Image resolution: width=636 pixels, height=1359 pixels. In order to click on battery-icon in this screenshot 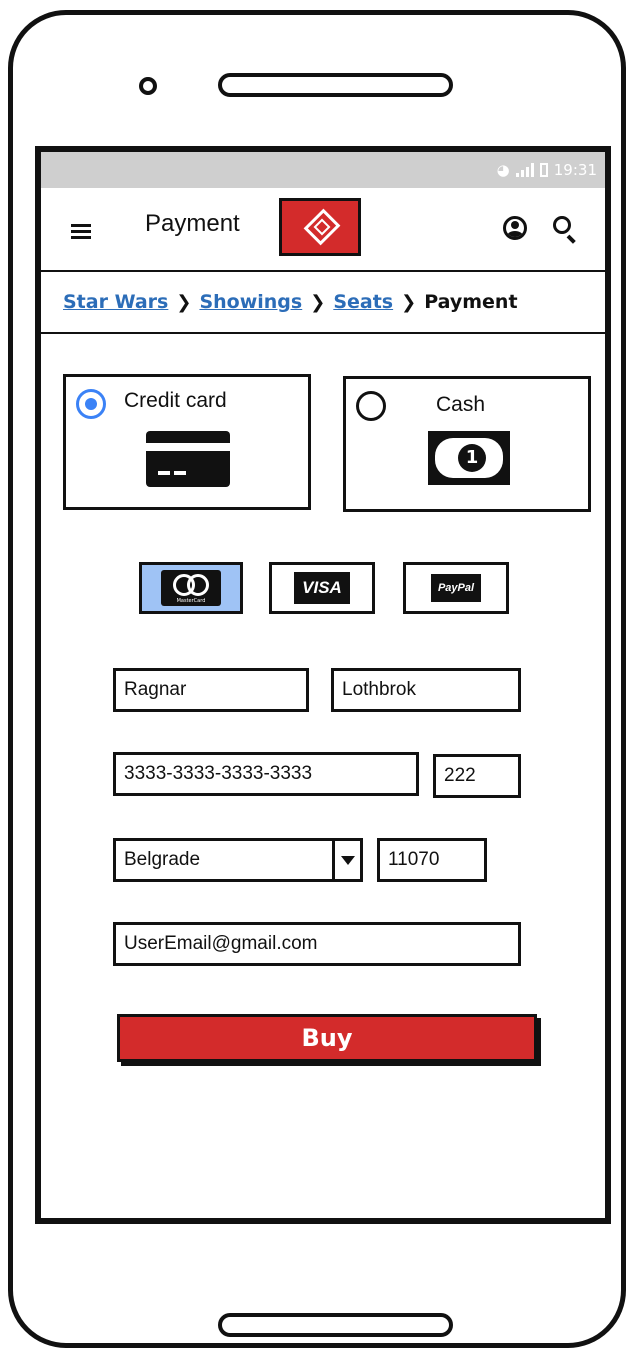, I will do `click(543, 170)`.